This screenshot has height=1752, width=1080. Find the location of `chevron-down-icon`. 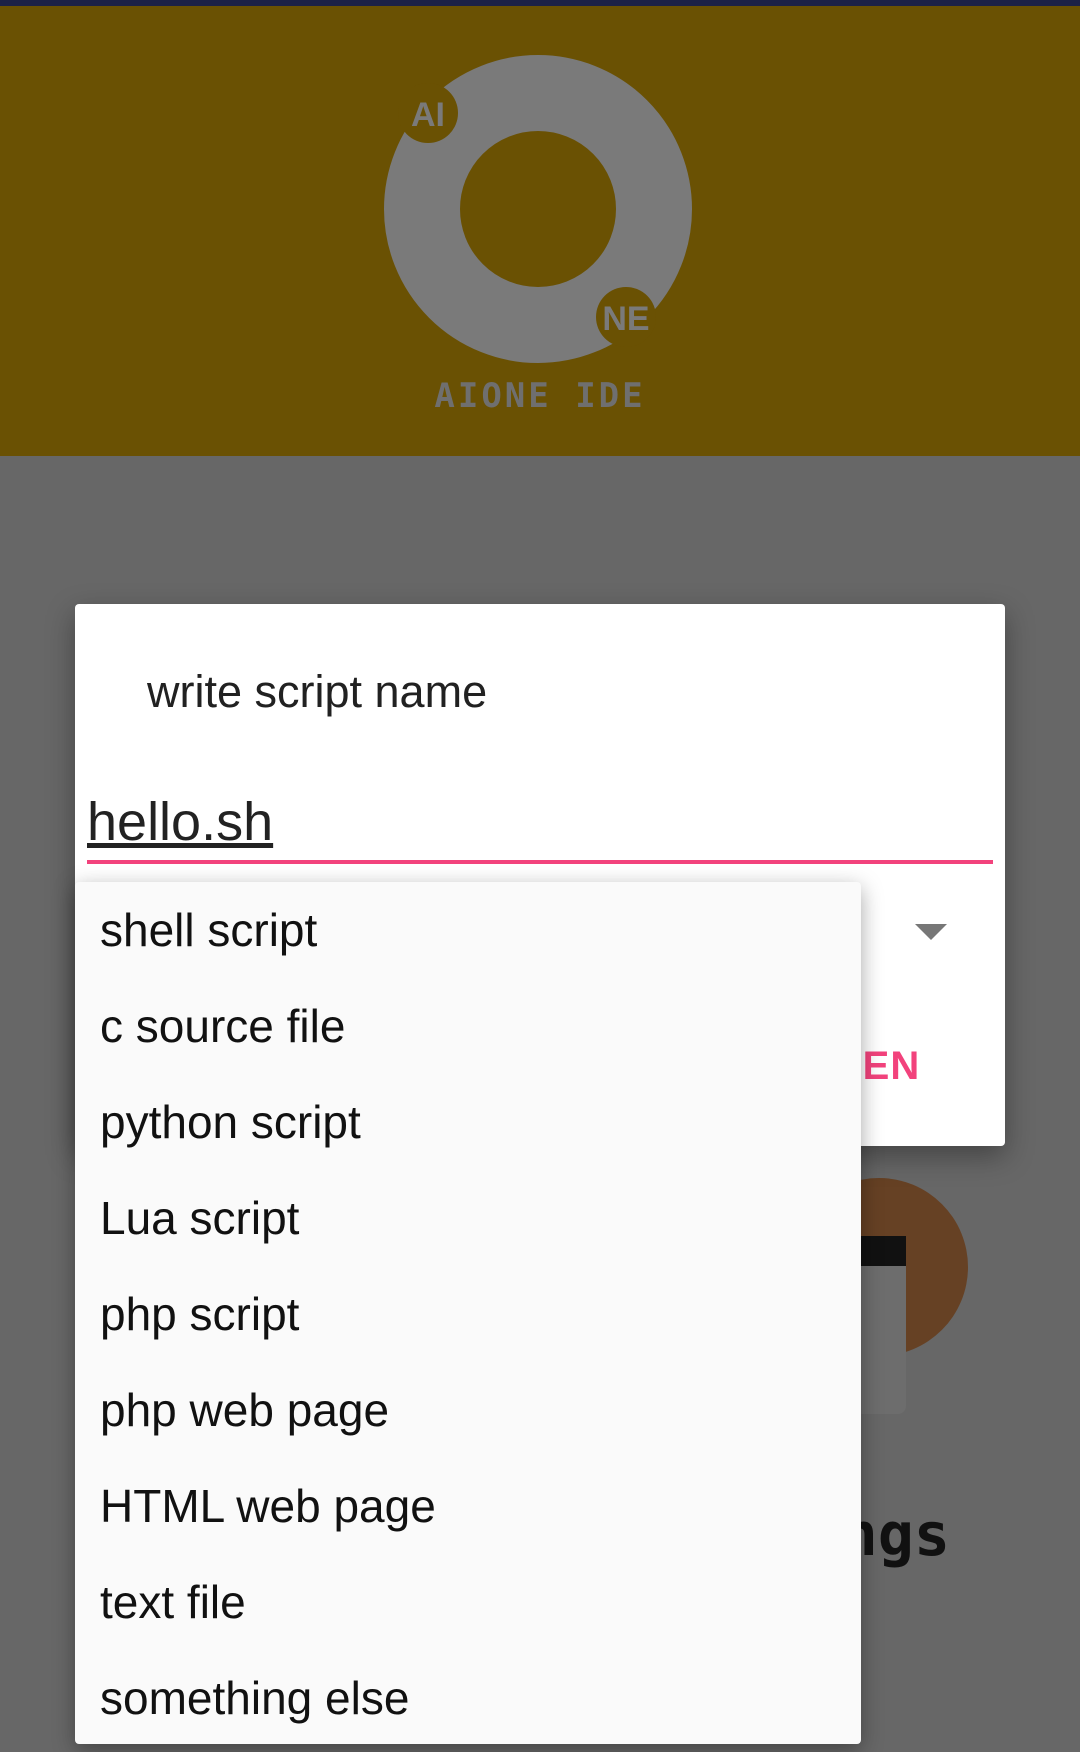

chevron-down-icon is located at coordinates (931, 932).